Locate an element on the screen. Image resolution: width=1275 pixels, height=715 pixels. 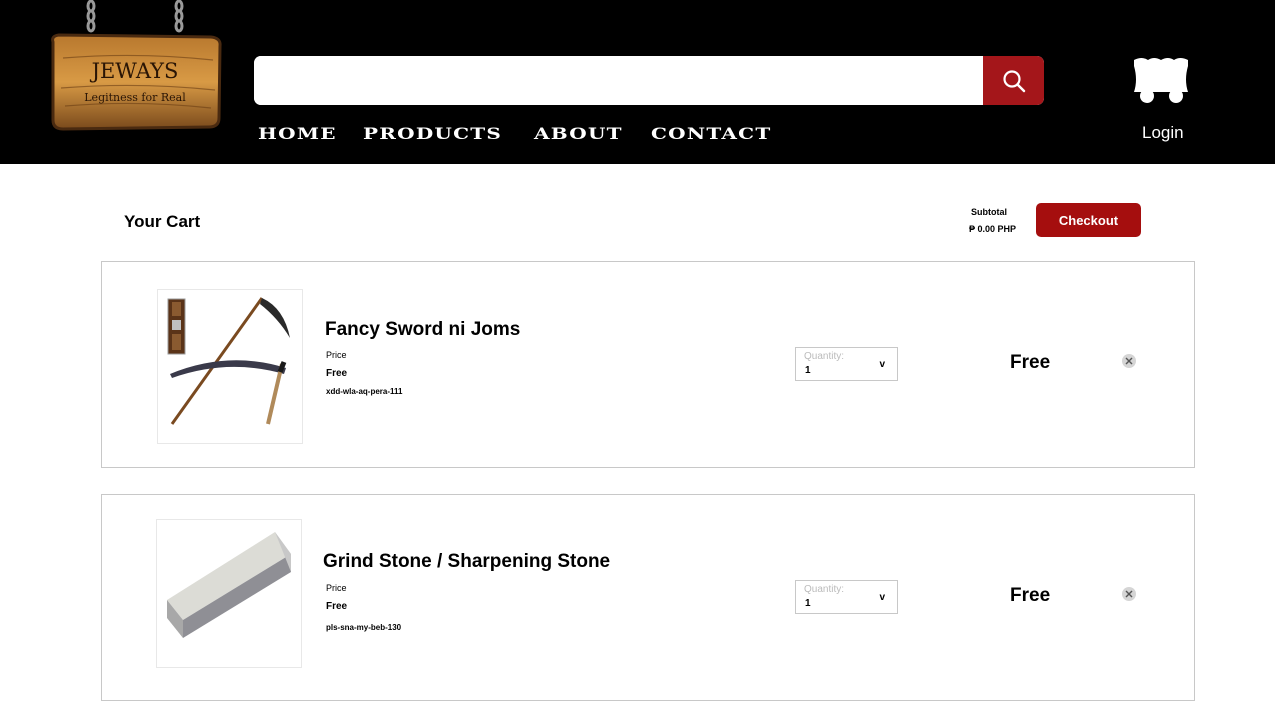
checkout-button: Checkout is located at coordinates (1088, 220).